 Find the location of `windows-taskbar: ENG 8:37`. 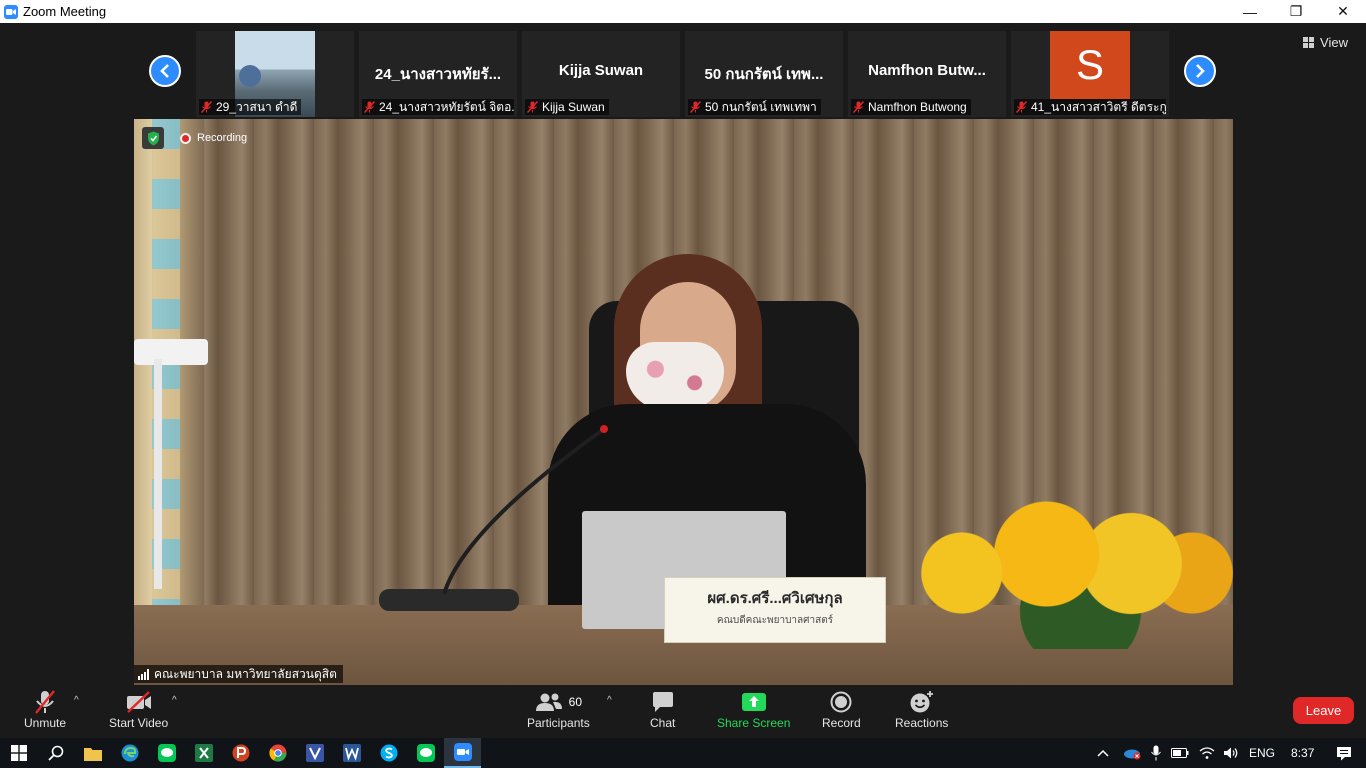

windows-taskbar: ENG 8:37 is located at coordinates (683, 753).